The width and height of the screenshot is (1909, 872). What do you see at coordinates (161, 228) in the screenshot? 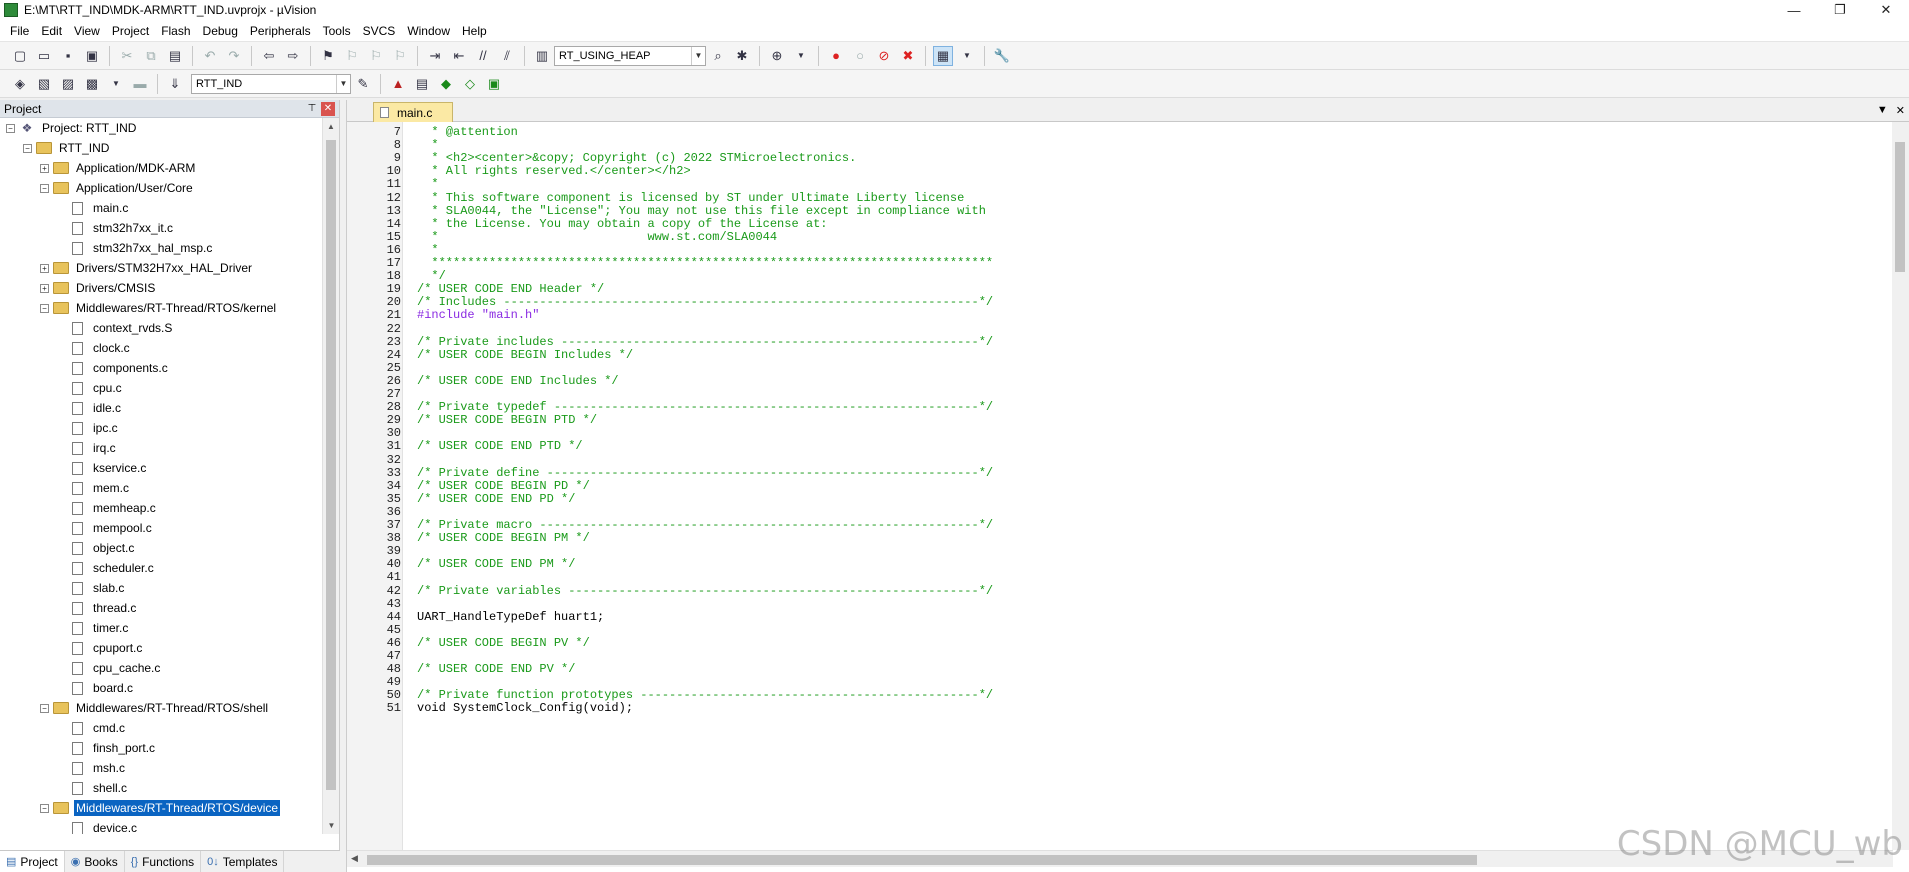
I see `tree-file-item: stm32h7xx_it.c` at bounding box center [161, 228].